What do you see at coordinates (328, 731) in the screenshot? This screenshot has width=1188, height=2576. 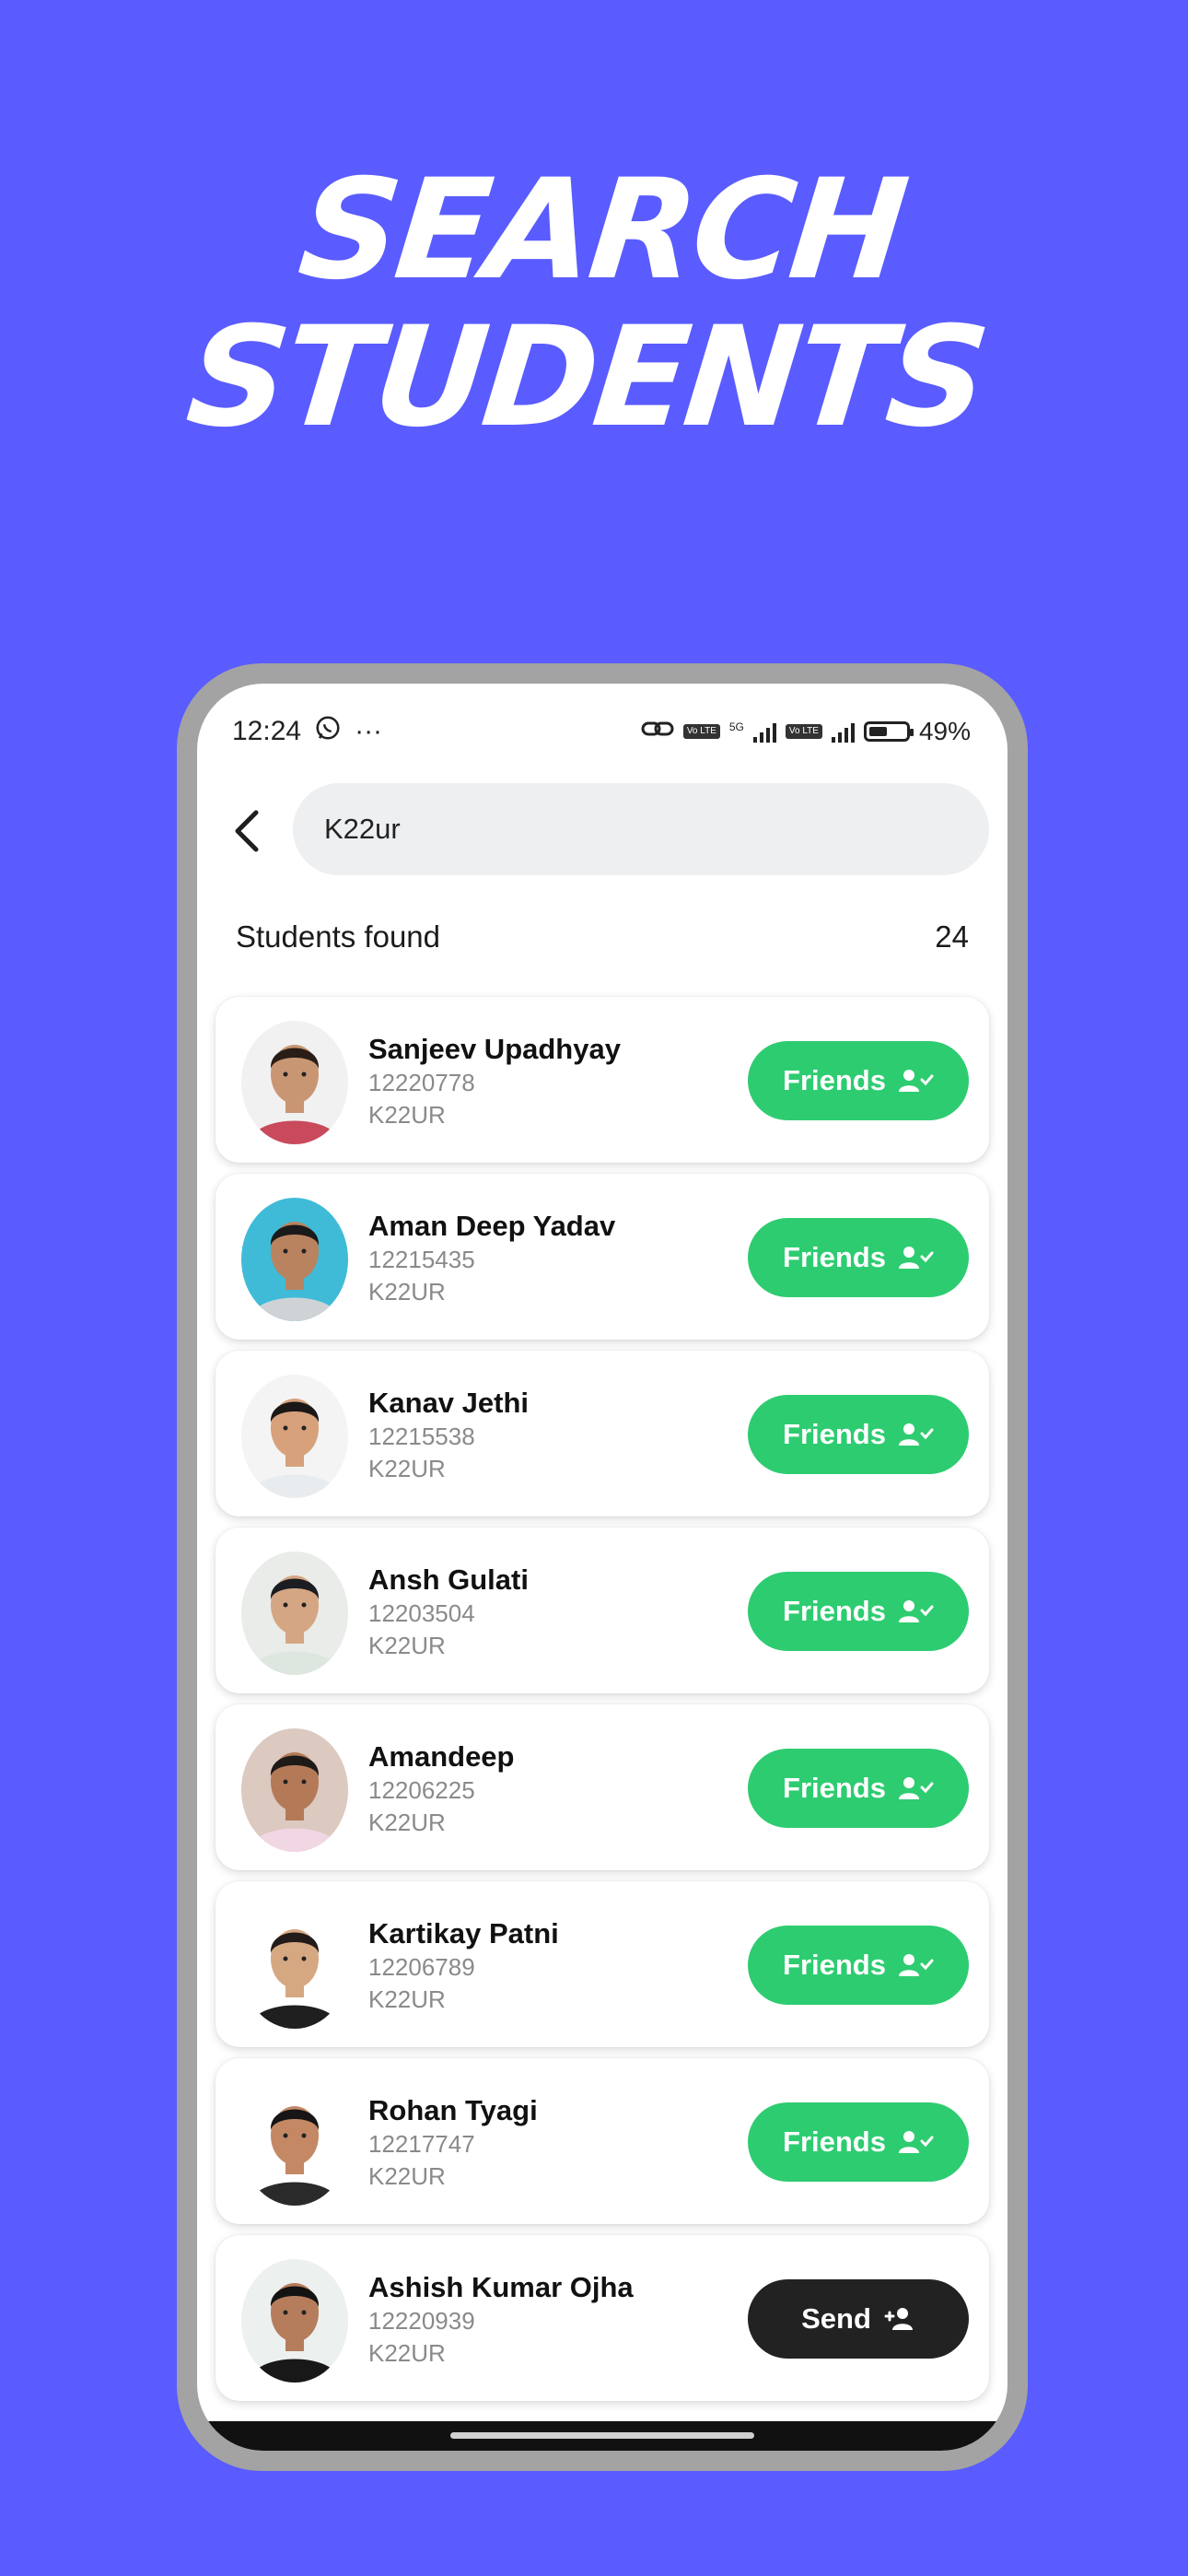 I see `whatsapp-icon` at bounding box center [328, 731].